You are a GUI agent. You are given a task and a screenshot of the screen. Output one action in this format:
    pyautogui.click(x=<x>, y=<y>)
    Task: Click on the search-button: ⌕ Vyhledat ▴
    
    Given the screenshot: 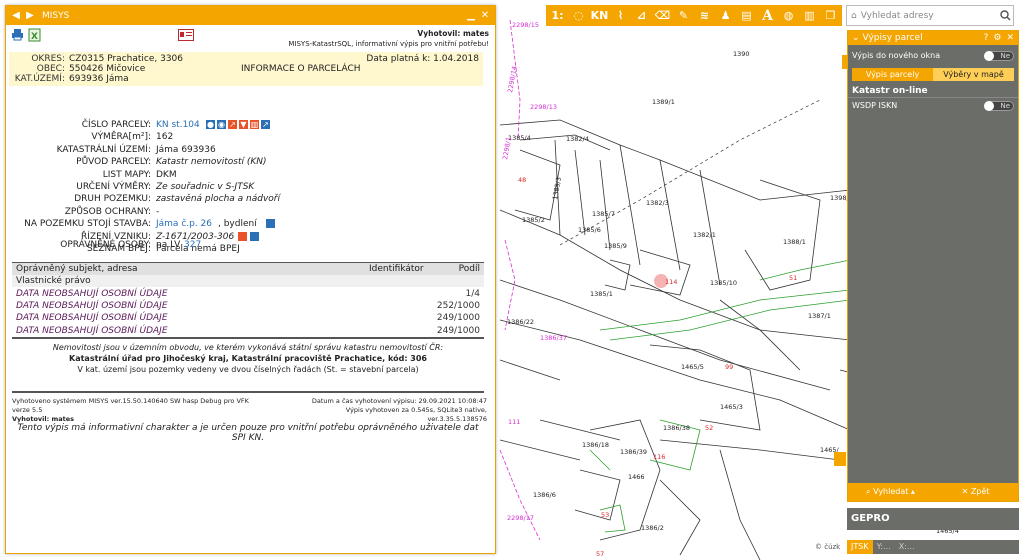 What is the action you would take?
    pyautogui.click(x=890, y=492)
    